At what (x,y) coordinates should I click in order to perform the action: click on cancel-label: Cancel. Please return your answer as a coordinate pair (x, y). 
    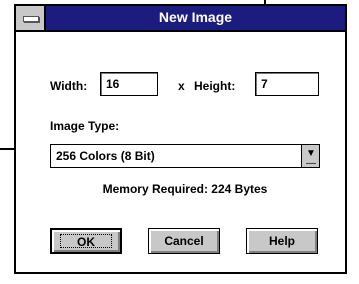
    Looking at the image, I should click on (184, 241).